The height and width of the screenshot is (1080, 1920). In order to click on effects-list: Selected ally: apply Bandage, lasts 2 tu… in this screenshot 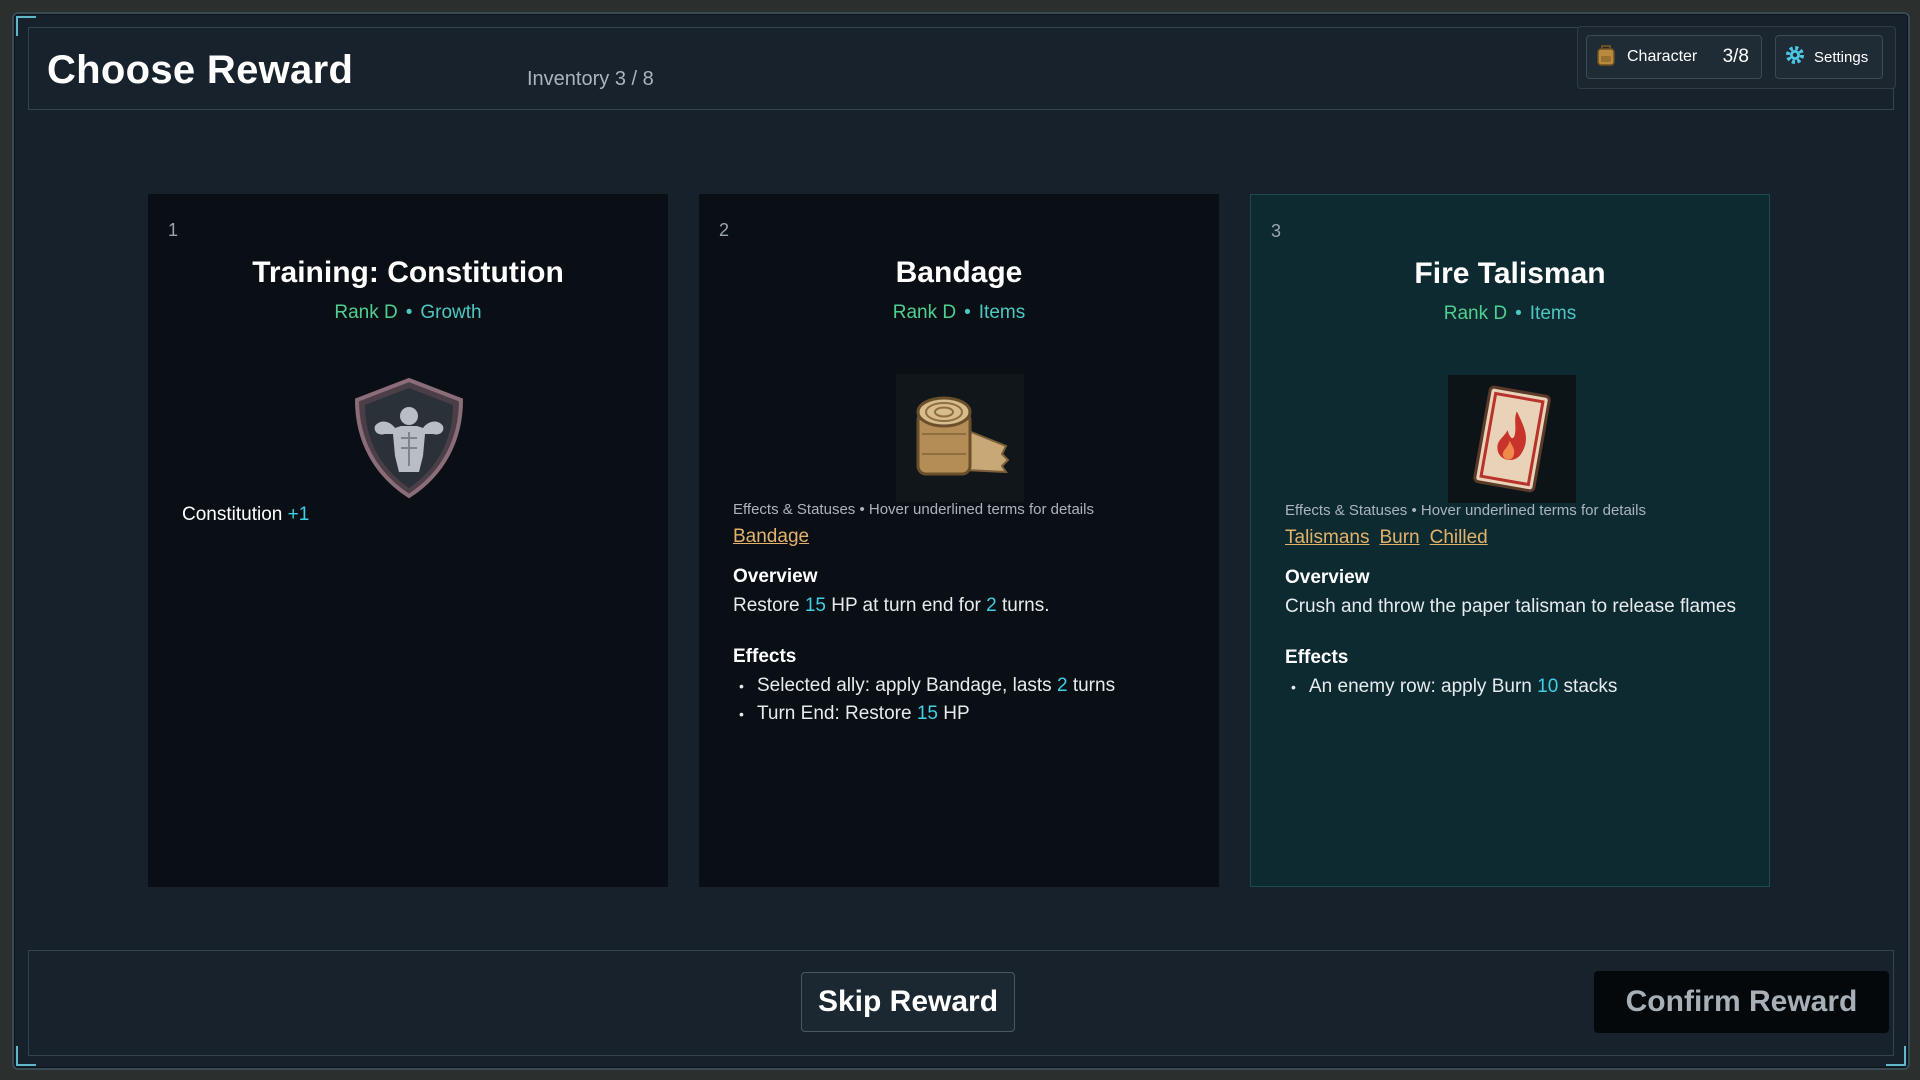, I will do `click(963, 700)`.